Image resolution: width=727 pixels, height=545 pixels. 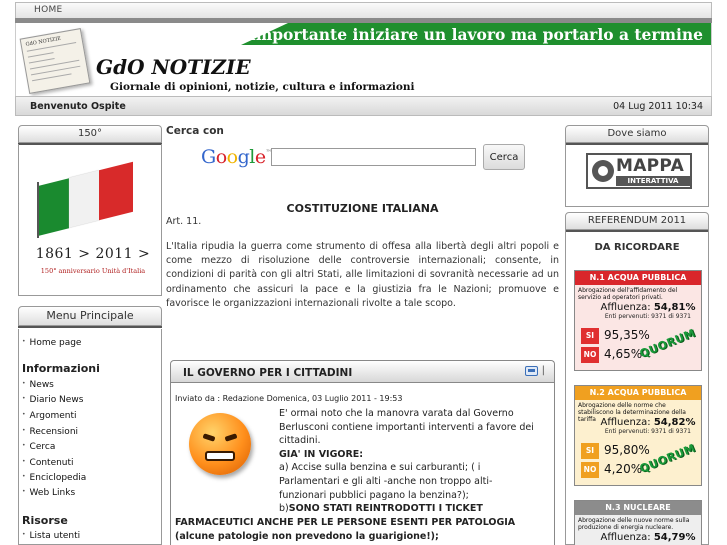 I want to click on google-logo: Google™, so click(x=236, y=157).